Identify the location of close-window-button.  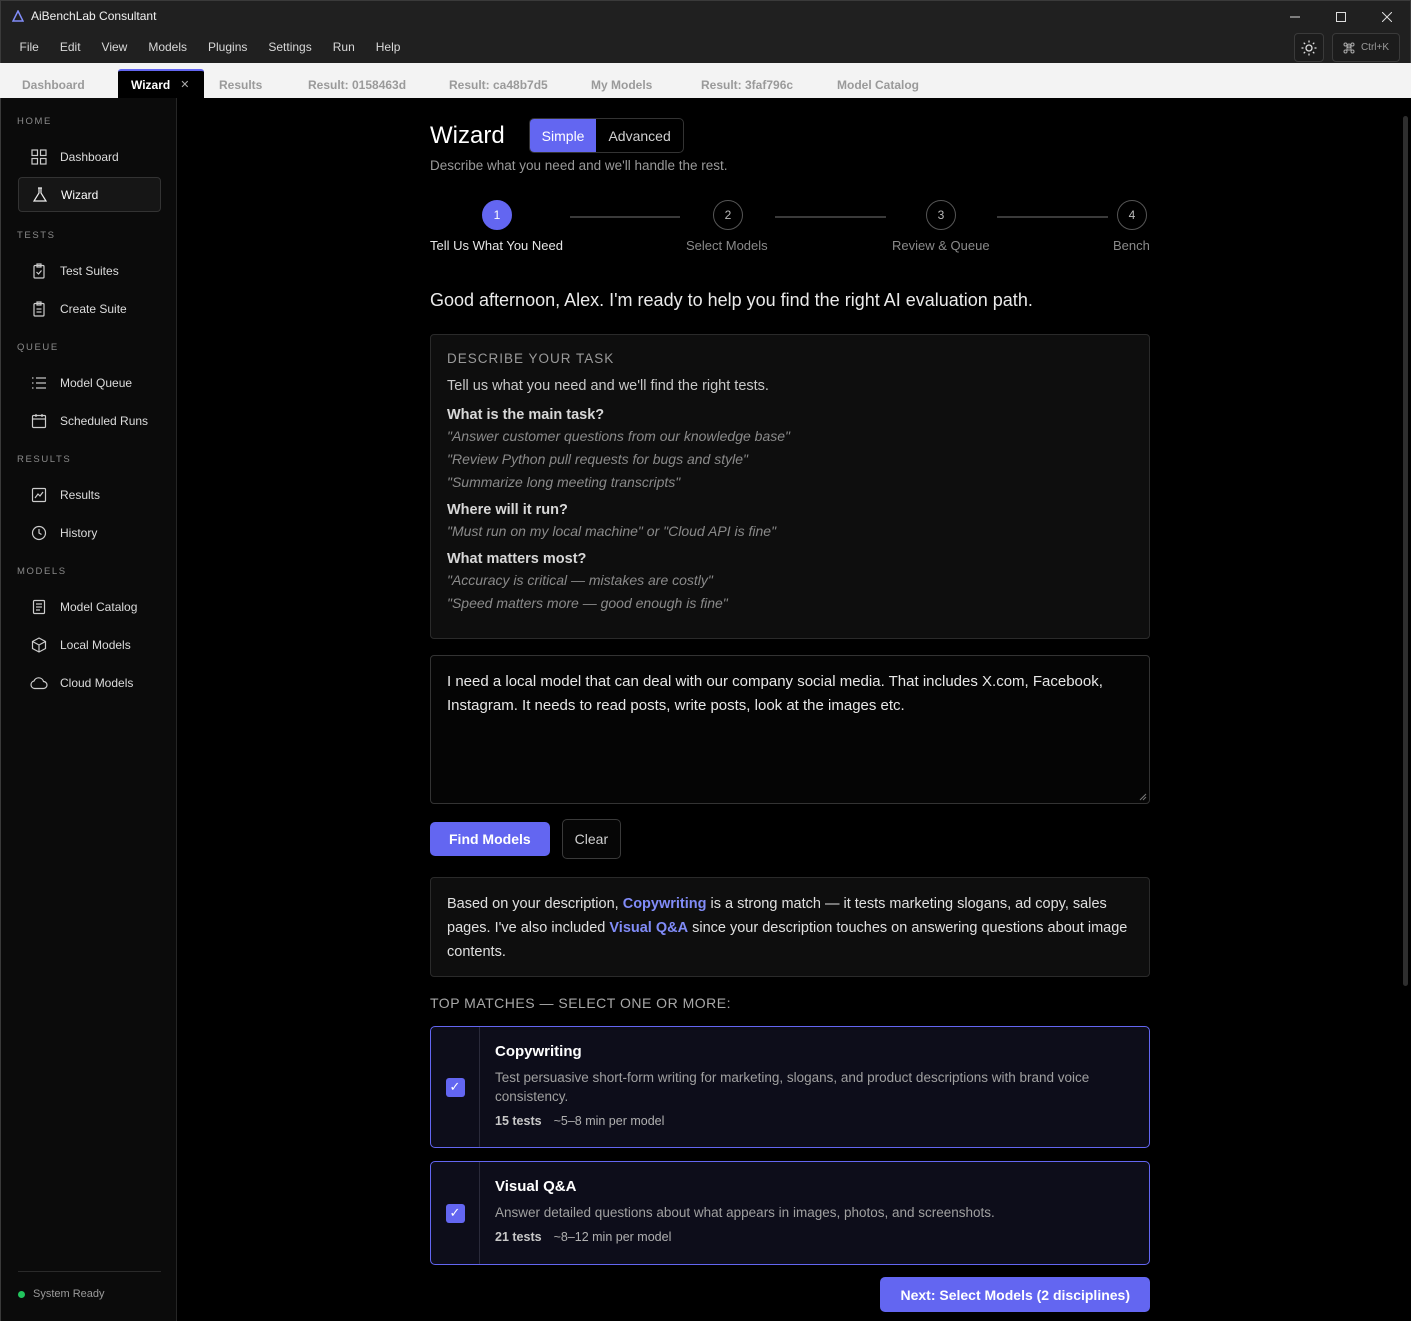
(1387, 16).